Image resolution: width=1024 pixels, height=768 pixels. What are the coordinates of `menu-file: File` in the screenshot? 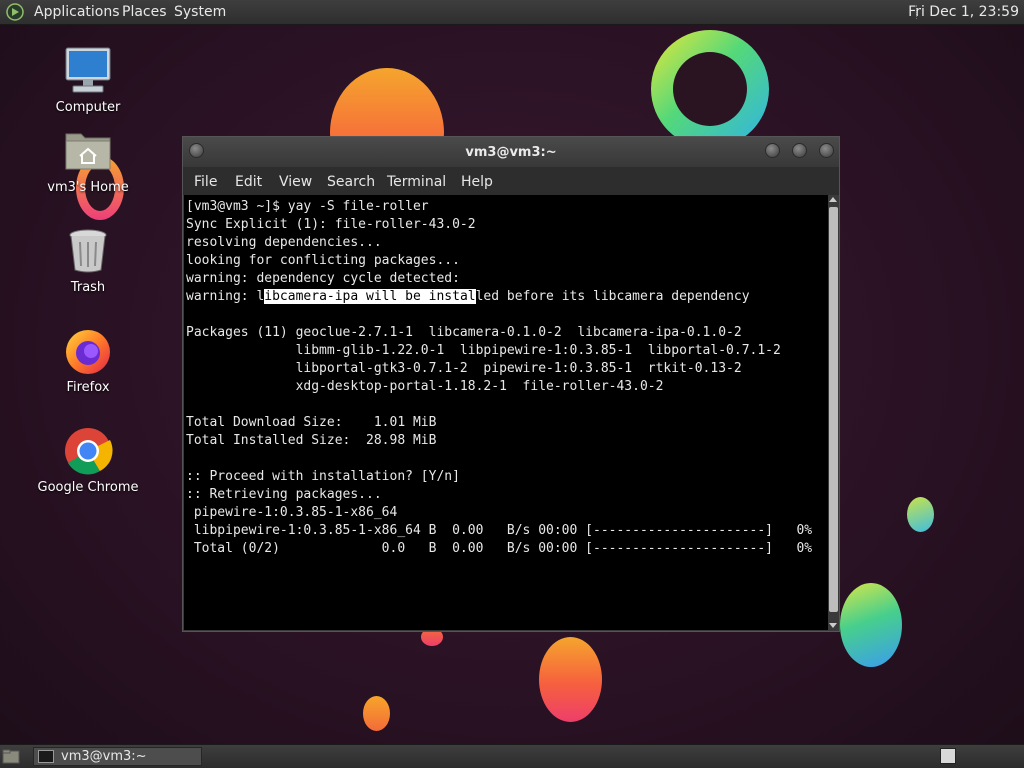 It's located at (205, 182).